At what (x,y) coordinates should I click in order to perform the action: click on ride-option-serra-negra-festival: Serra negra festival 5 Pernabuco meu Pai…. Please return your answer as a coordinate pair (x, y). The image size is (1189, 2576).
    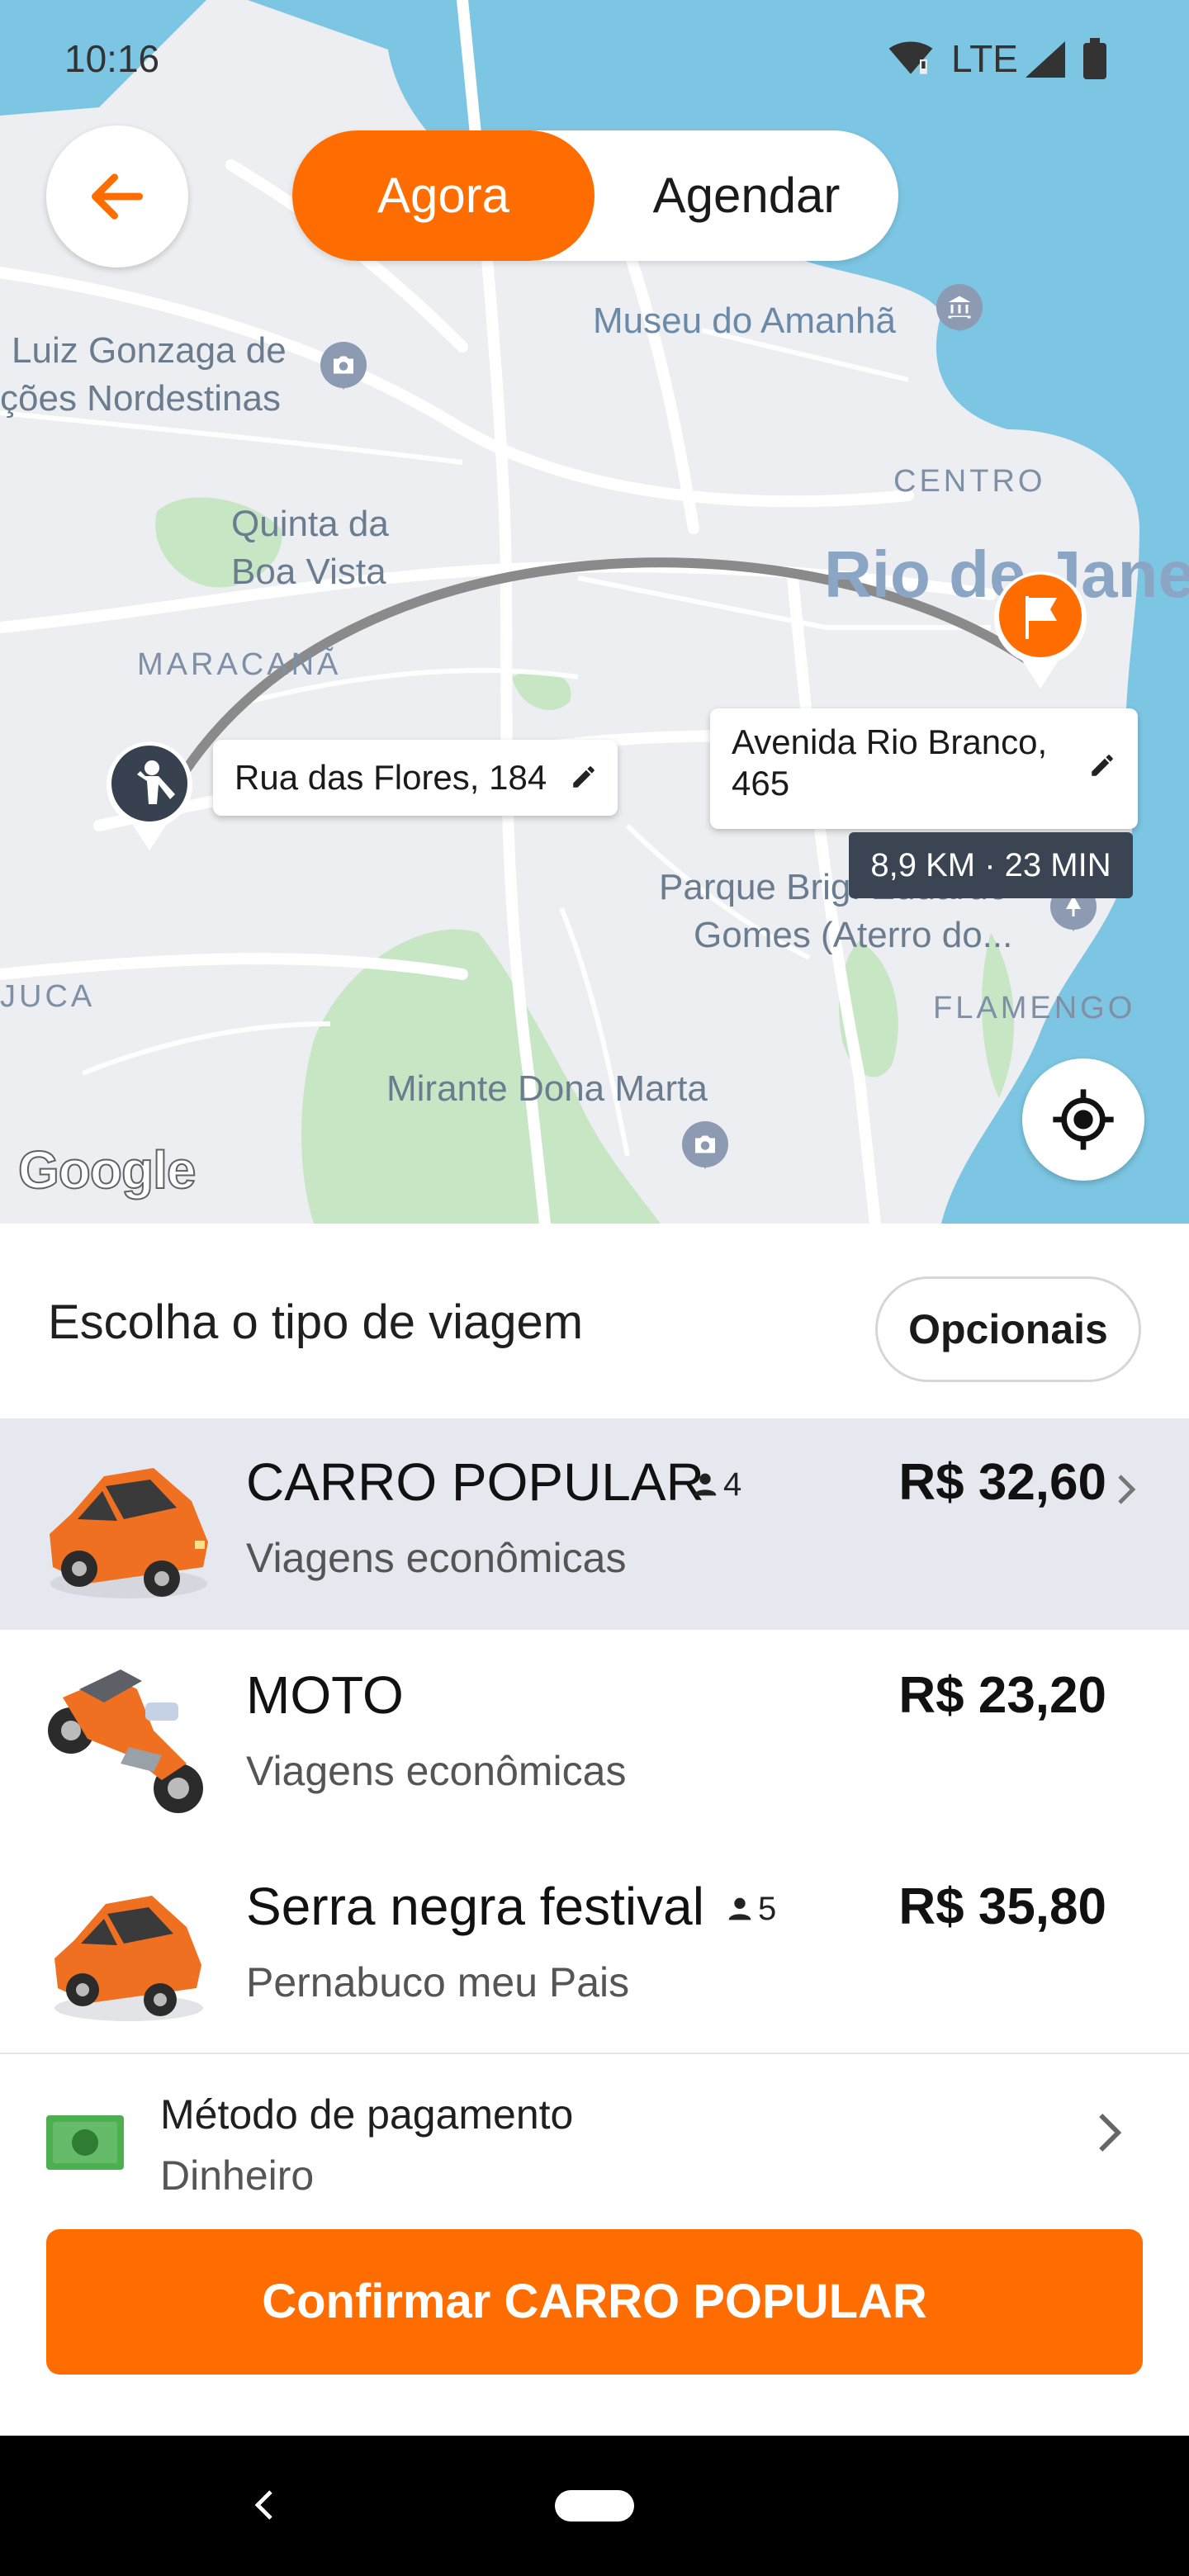
    Looking at the image, I should click on (594, 1948).